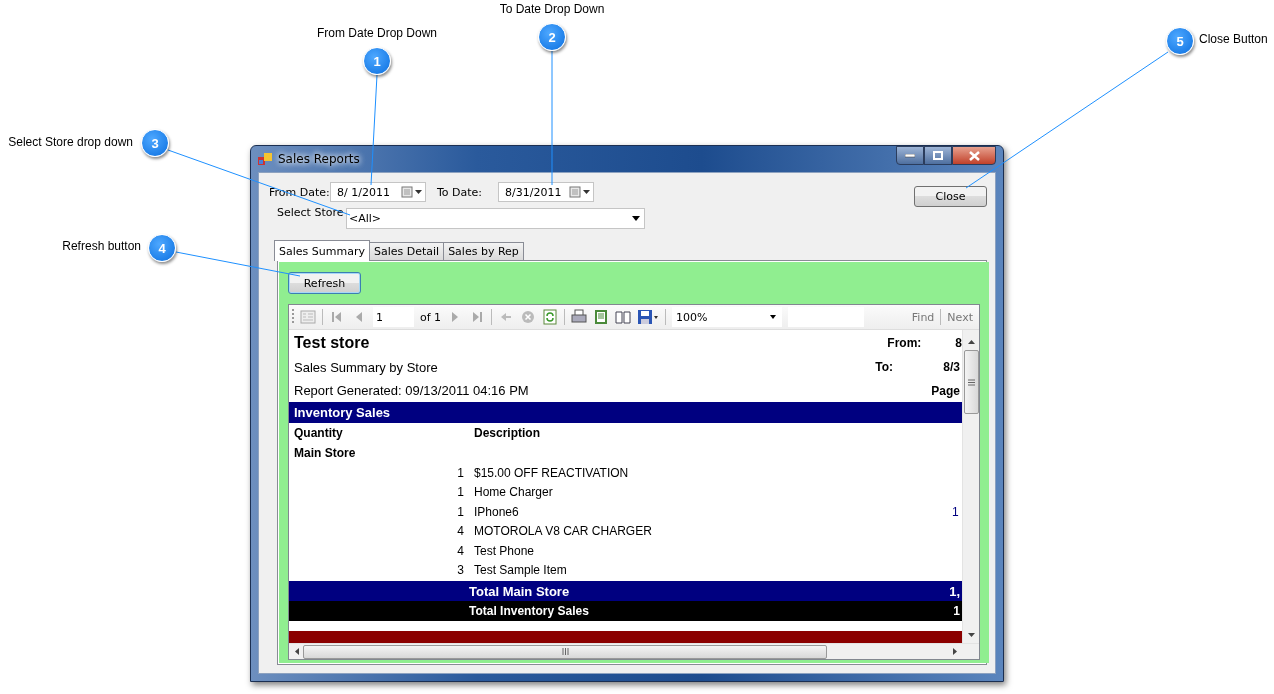 Image resolution: width=1274 pixels, height=694 pixels. Describe the element at coordinates (393, 317) in the screenshot. I see `page-number-field: 1` at that location.